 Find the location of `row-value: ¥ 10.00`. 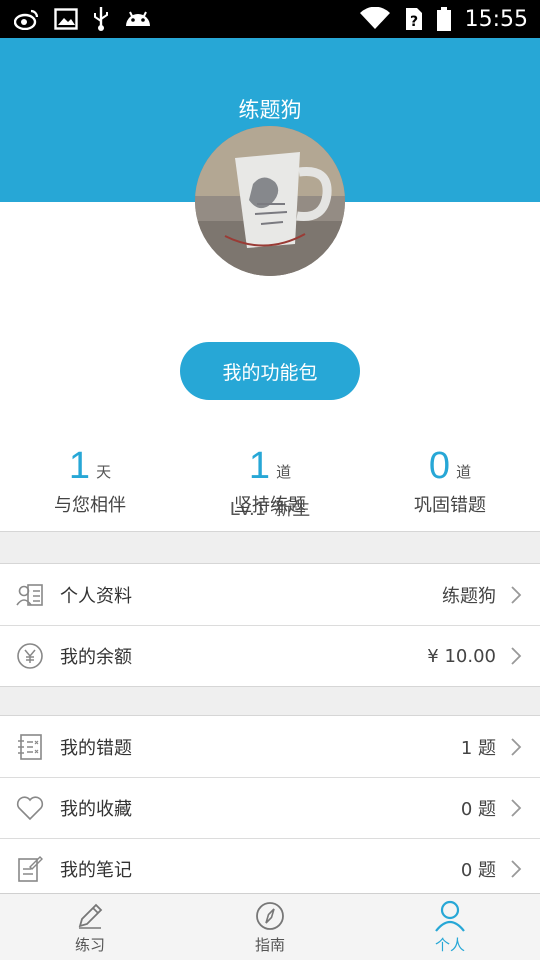

row-value: ¥ 10.00 is located at coordinates (461, 656).